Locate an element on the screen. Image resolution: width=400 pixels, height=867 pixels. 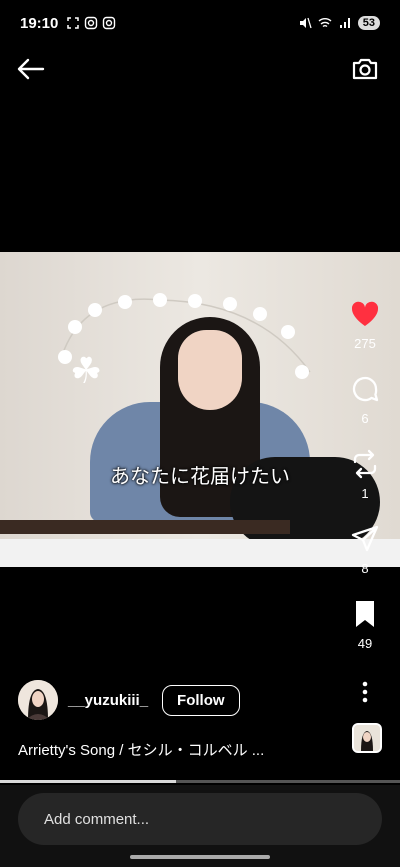
bookmark-icon is located at coordinates (365, 614).